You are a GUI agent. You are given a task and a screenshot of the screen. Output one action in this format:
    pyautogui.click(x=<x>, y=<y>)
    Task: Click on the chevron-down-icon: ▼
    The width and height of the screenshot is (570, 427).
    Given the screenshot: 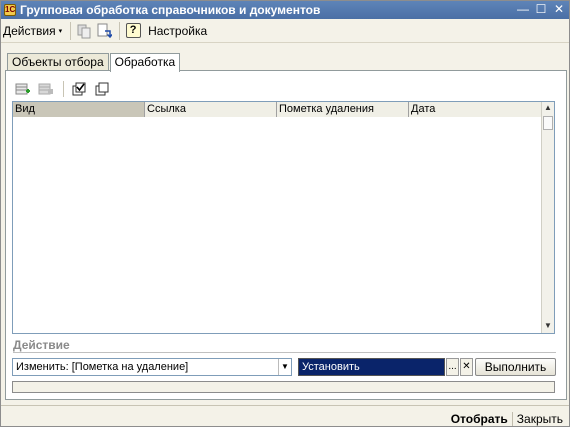 What is the action you would take?
    pyautogui.click(x=284, y=367)
    